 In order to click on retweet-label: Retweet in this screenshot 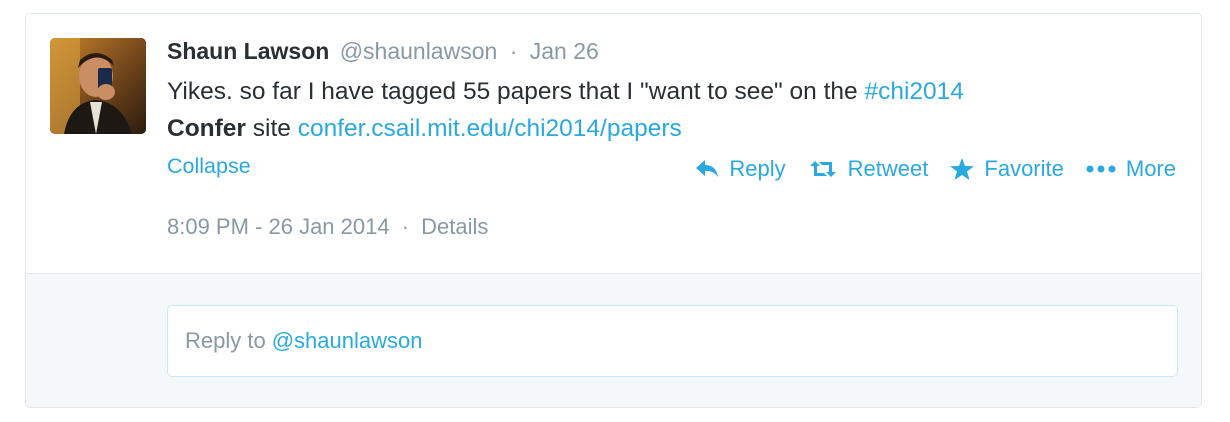, I will do `click(888, 168)`.